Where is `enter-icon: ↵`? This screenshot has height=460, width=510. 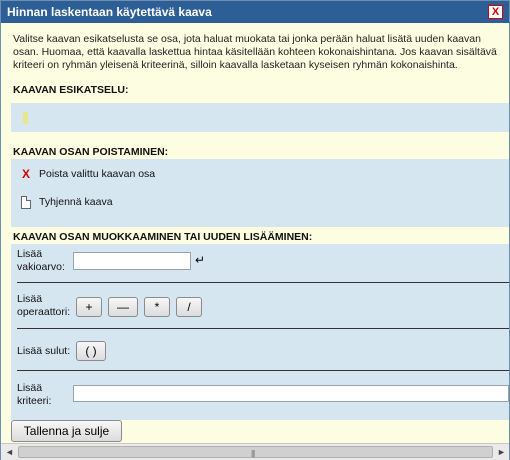 enter-icon: ↵ is located at coordinates (200, 260).